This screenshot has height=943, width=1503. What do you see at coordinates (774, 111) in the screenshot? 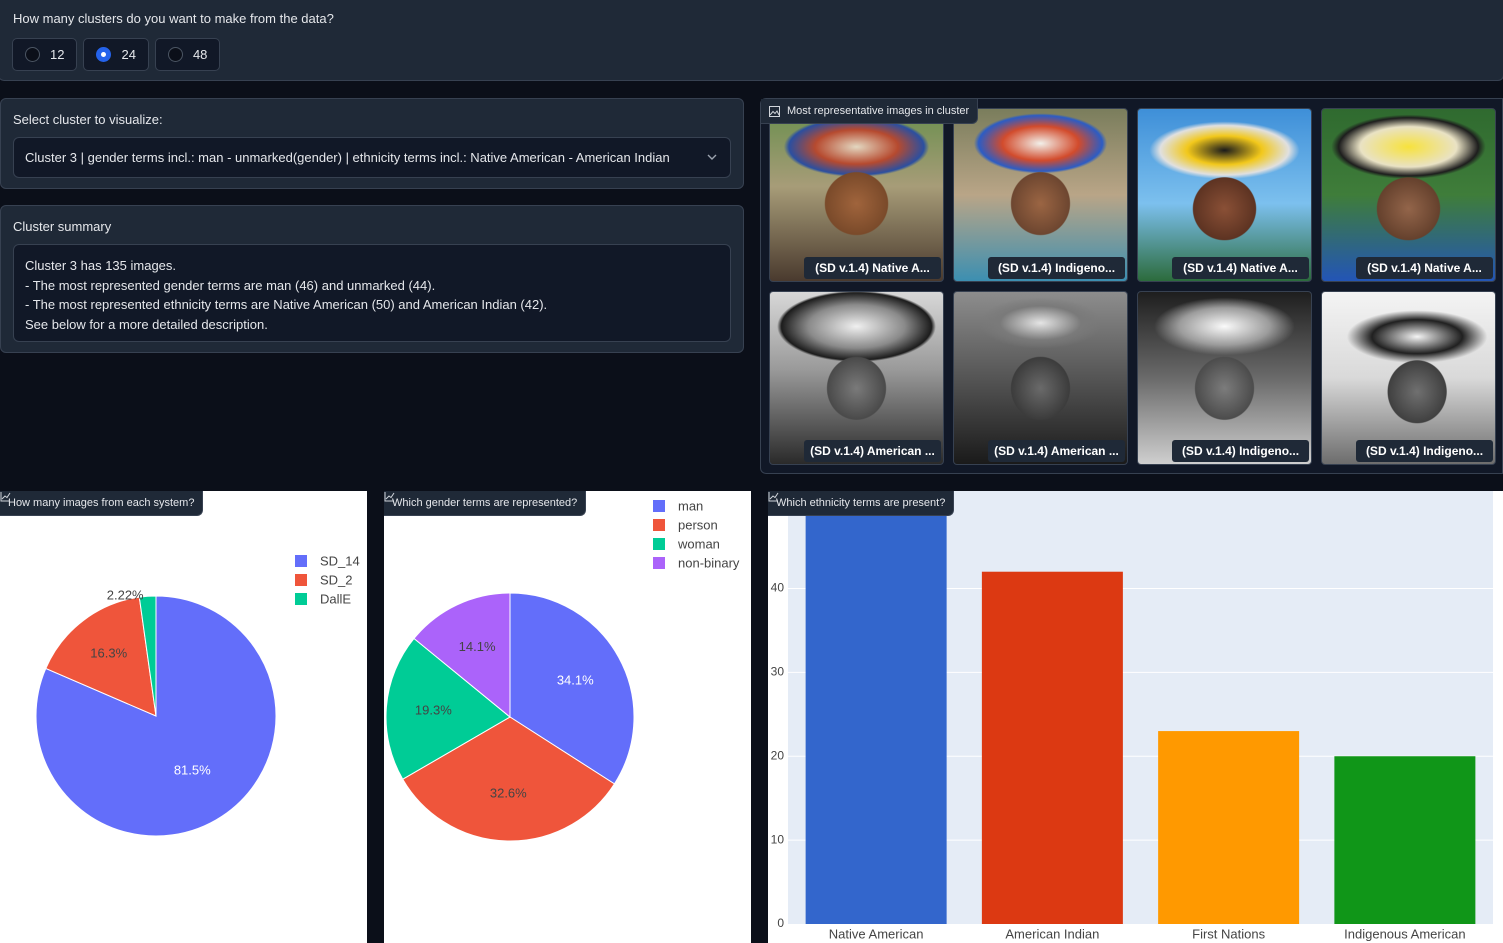
I see `image-icon` at bounding box center [774, 111].